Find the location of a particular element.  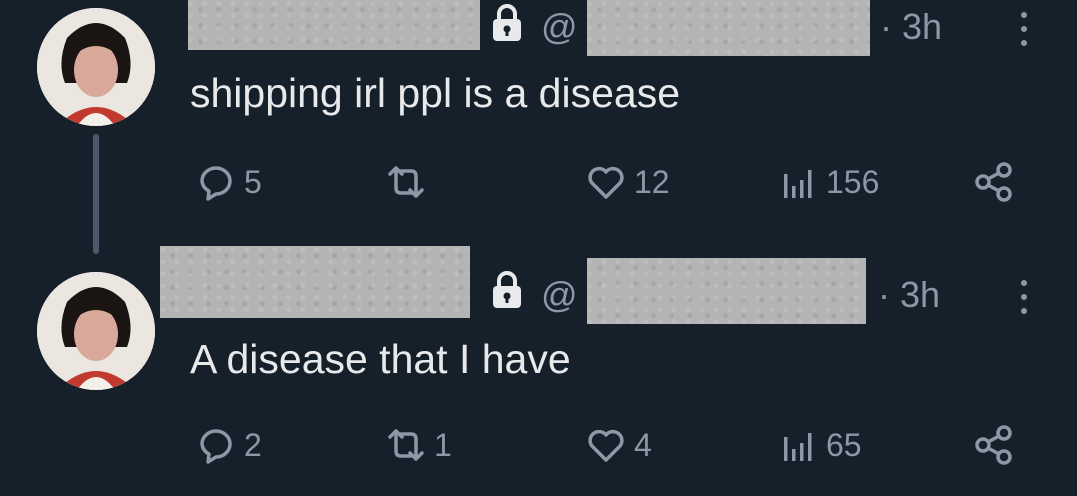

reply-button: 2 is located at coordinates (228, 445).